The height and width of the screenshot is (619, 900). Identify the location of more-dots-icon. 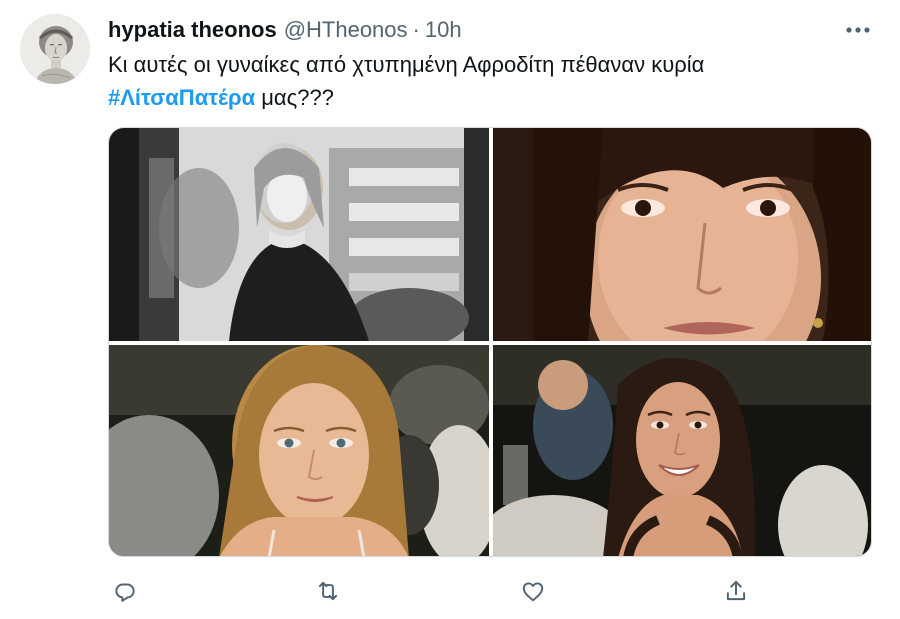
(858, 30).